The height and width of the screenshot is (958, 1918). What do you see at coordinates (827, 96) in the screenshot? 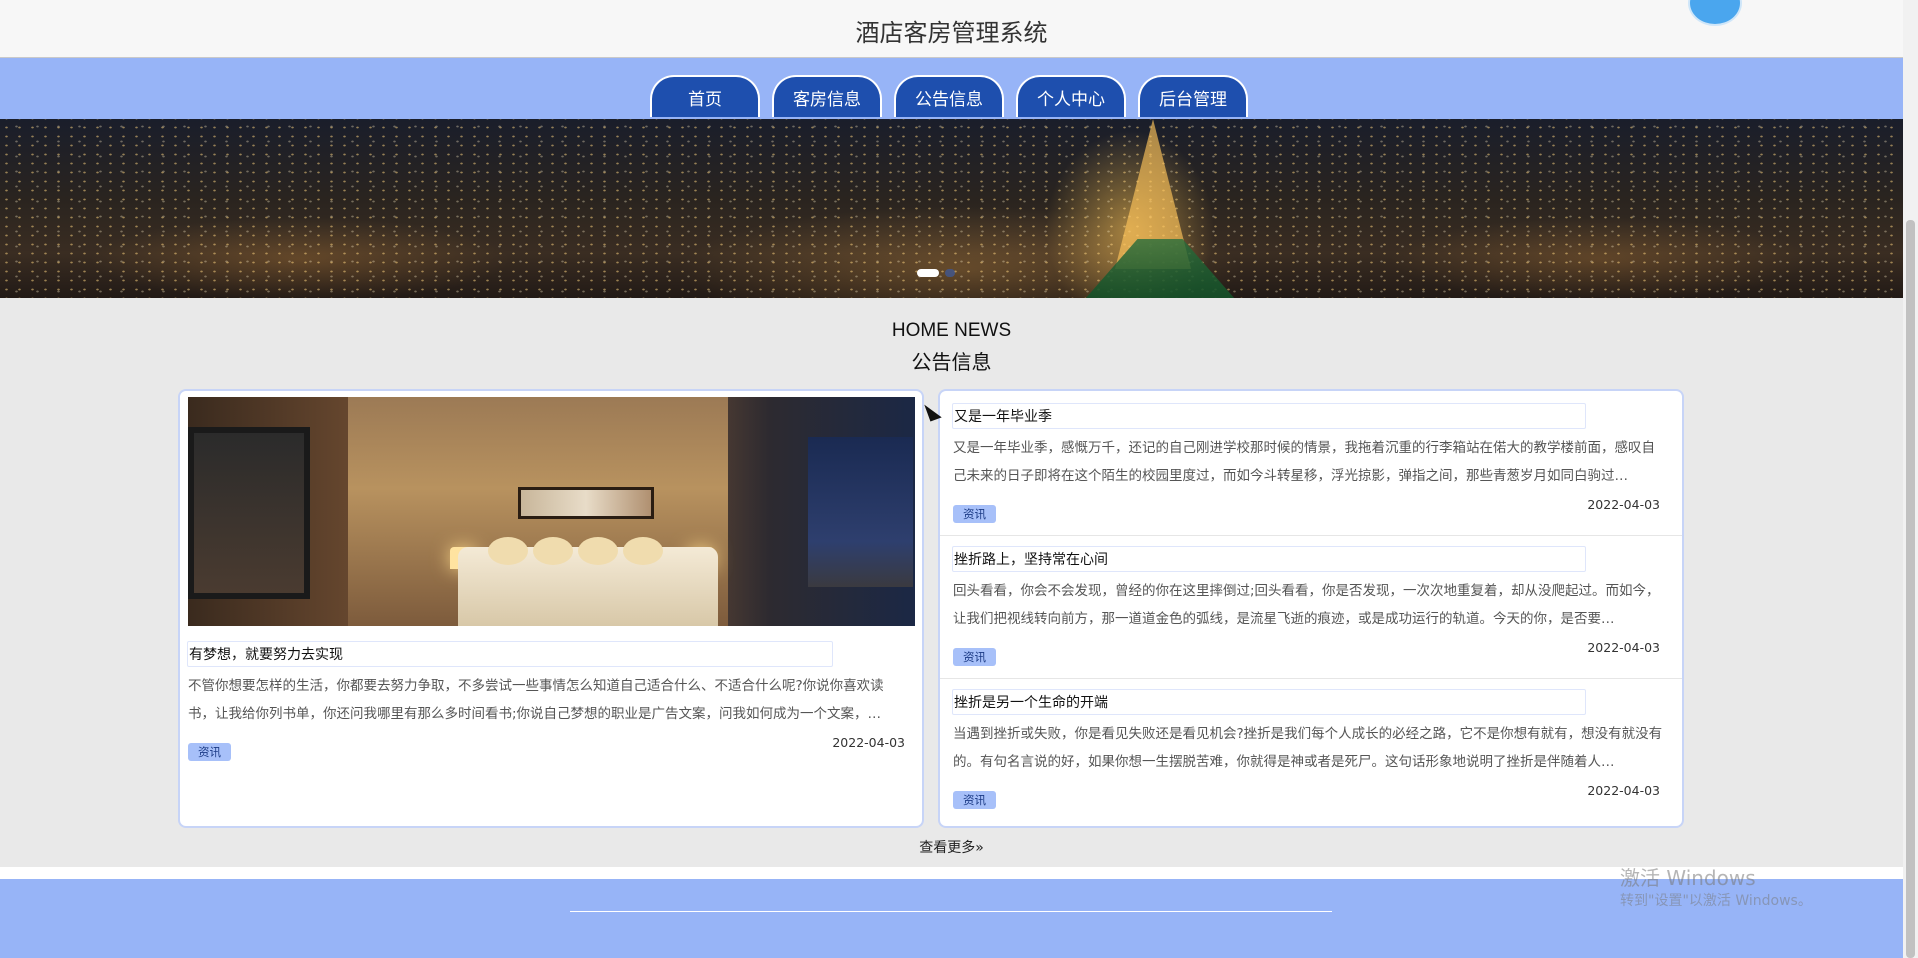
I see `nav-item-rooms: 客房信息` at bounding box center [827, 96].